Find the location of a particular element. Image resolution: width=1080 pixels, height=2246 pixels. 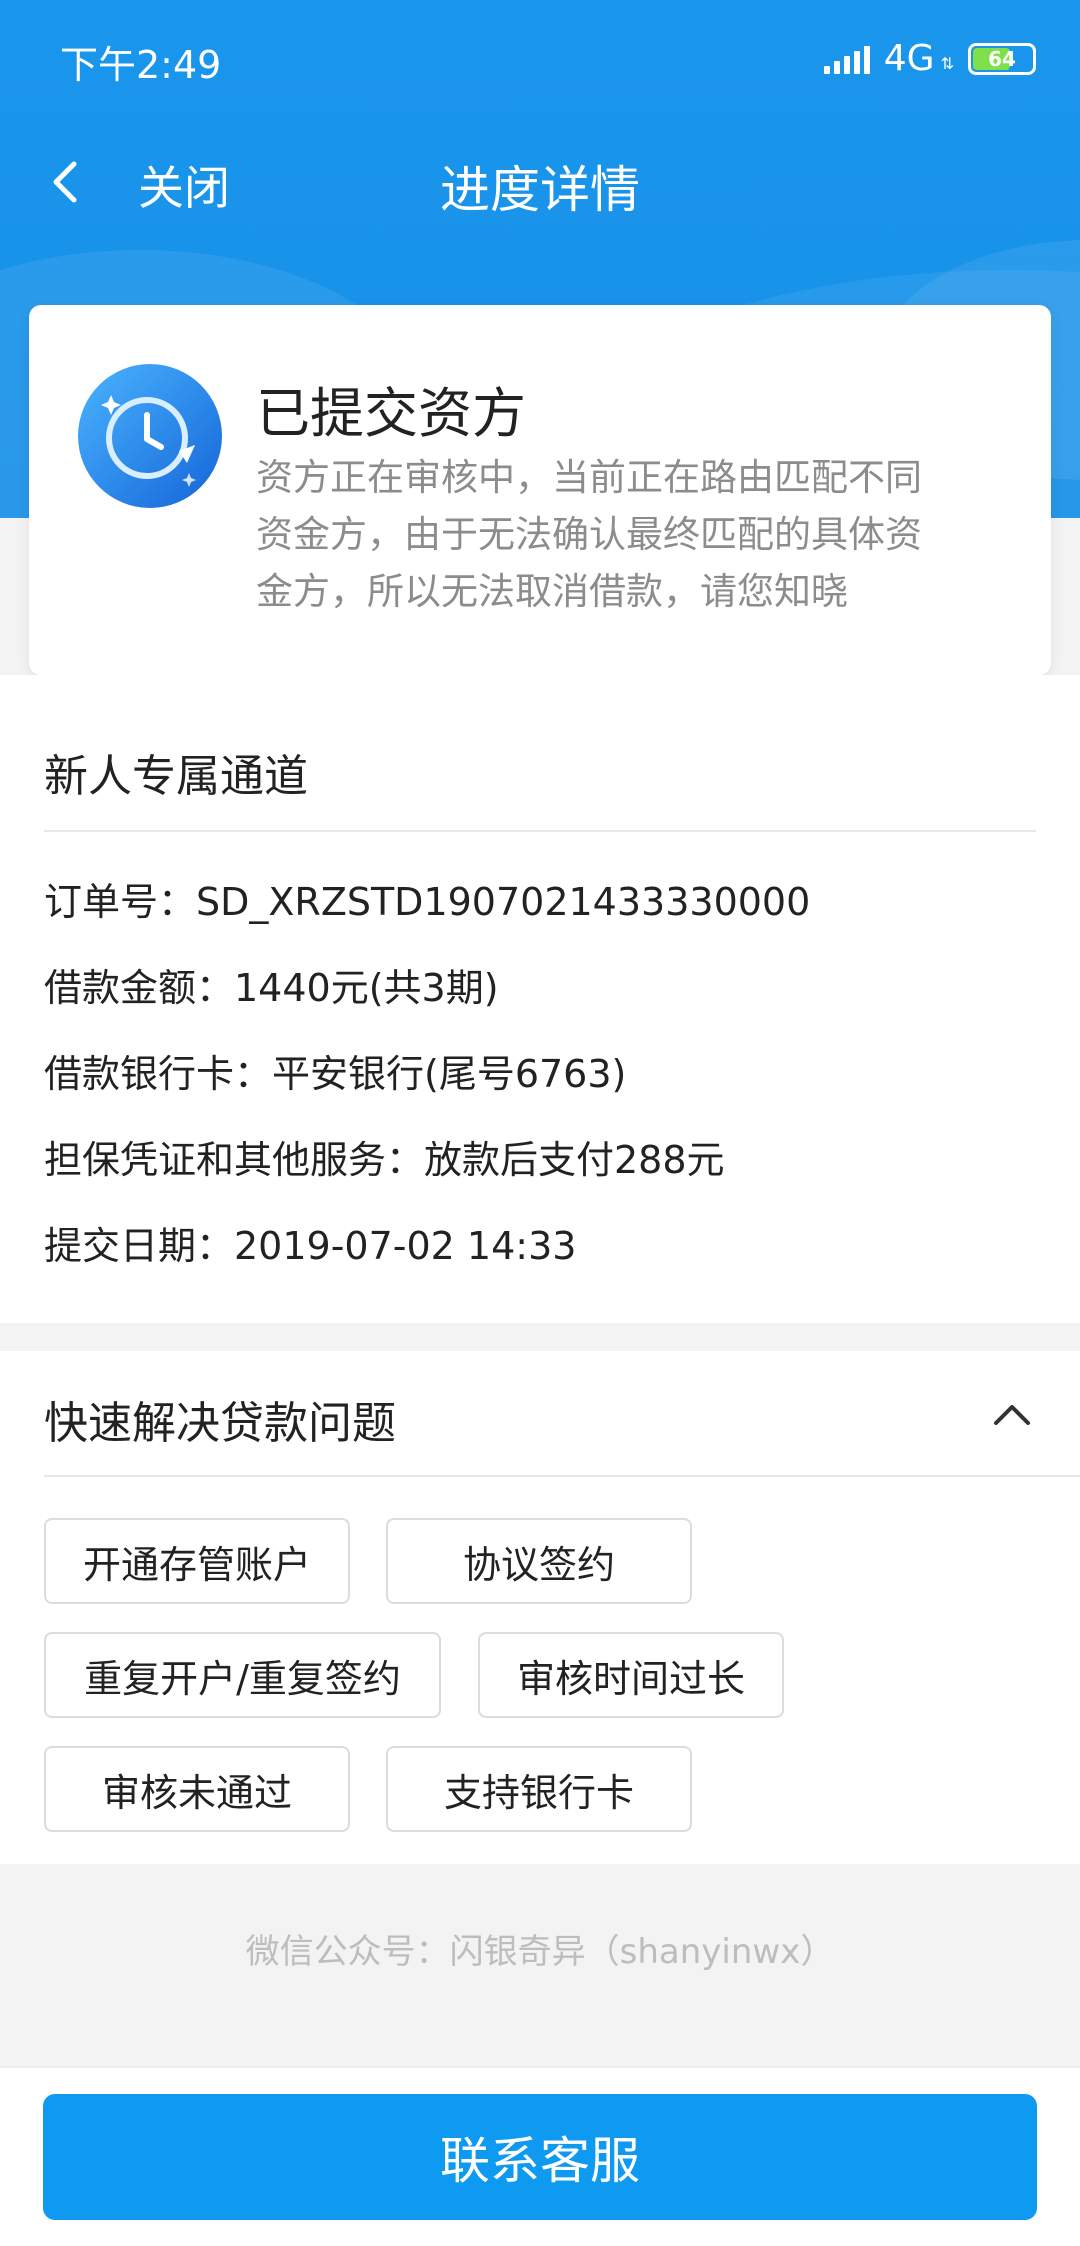

loan-amount: 借款金额：1440元(共3期) is located at coordinates (271, 988).